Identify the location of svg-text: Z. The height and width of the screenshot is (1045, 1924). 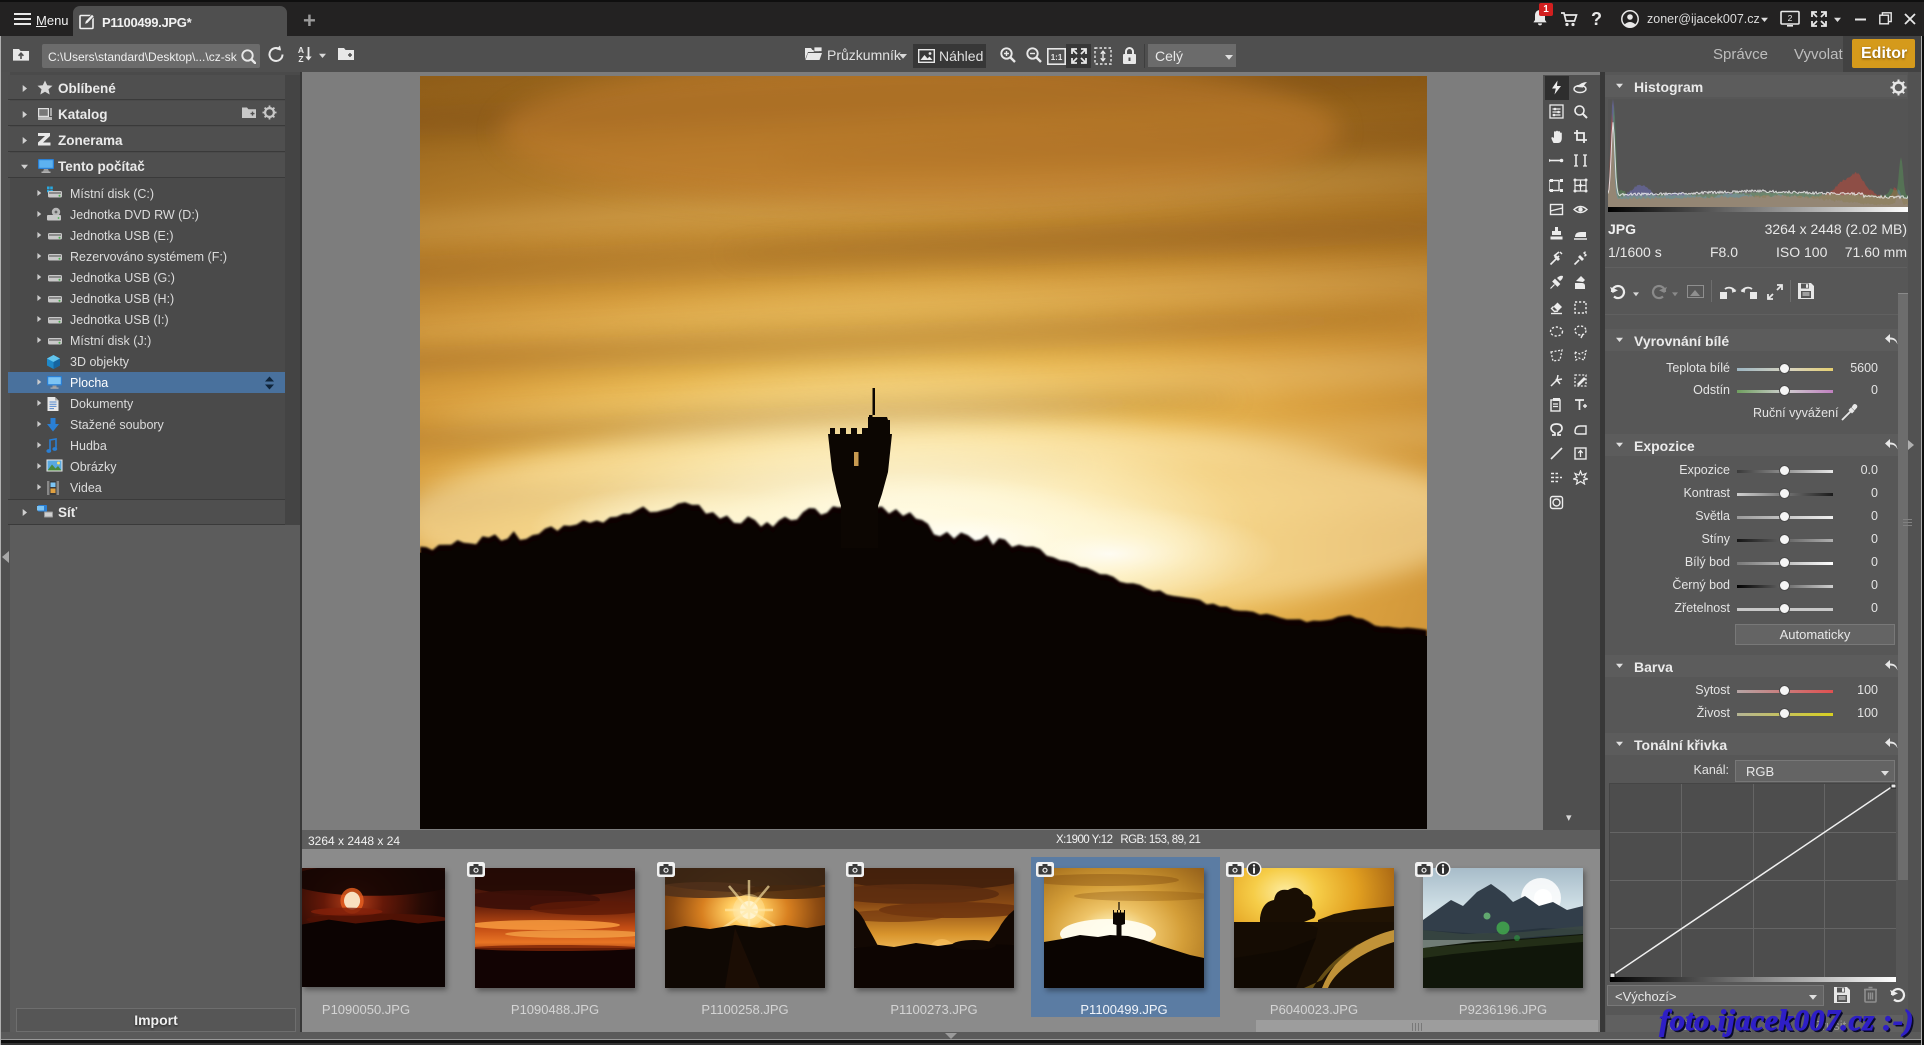
(300, 58).